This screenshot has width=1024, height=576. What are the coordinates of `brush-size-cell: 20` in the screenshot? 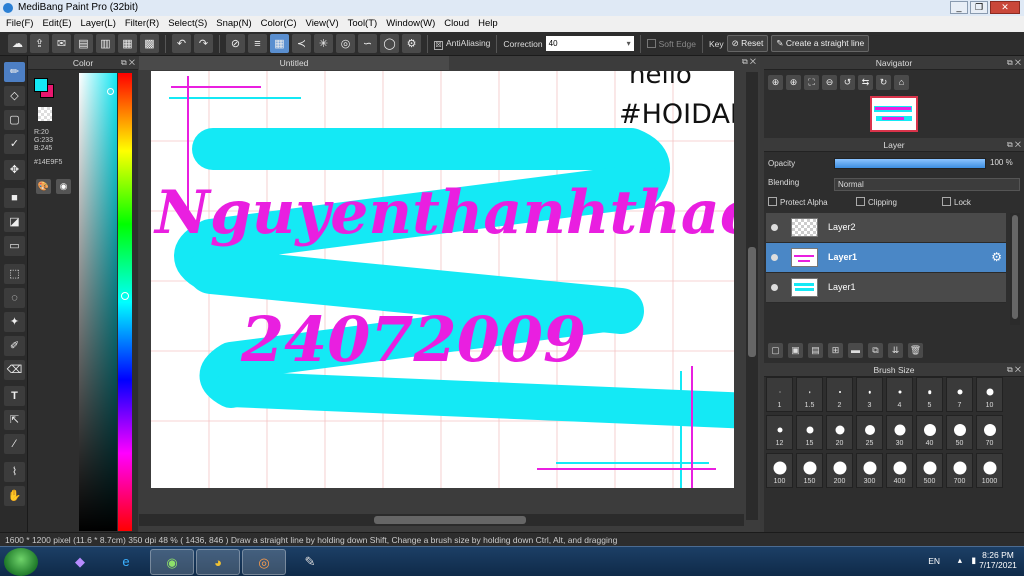 It's located at (839, 432).